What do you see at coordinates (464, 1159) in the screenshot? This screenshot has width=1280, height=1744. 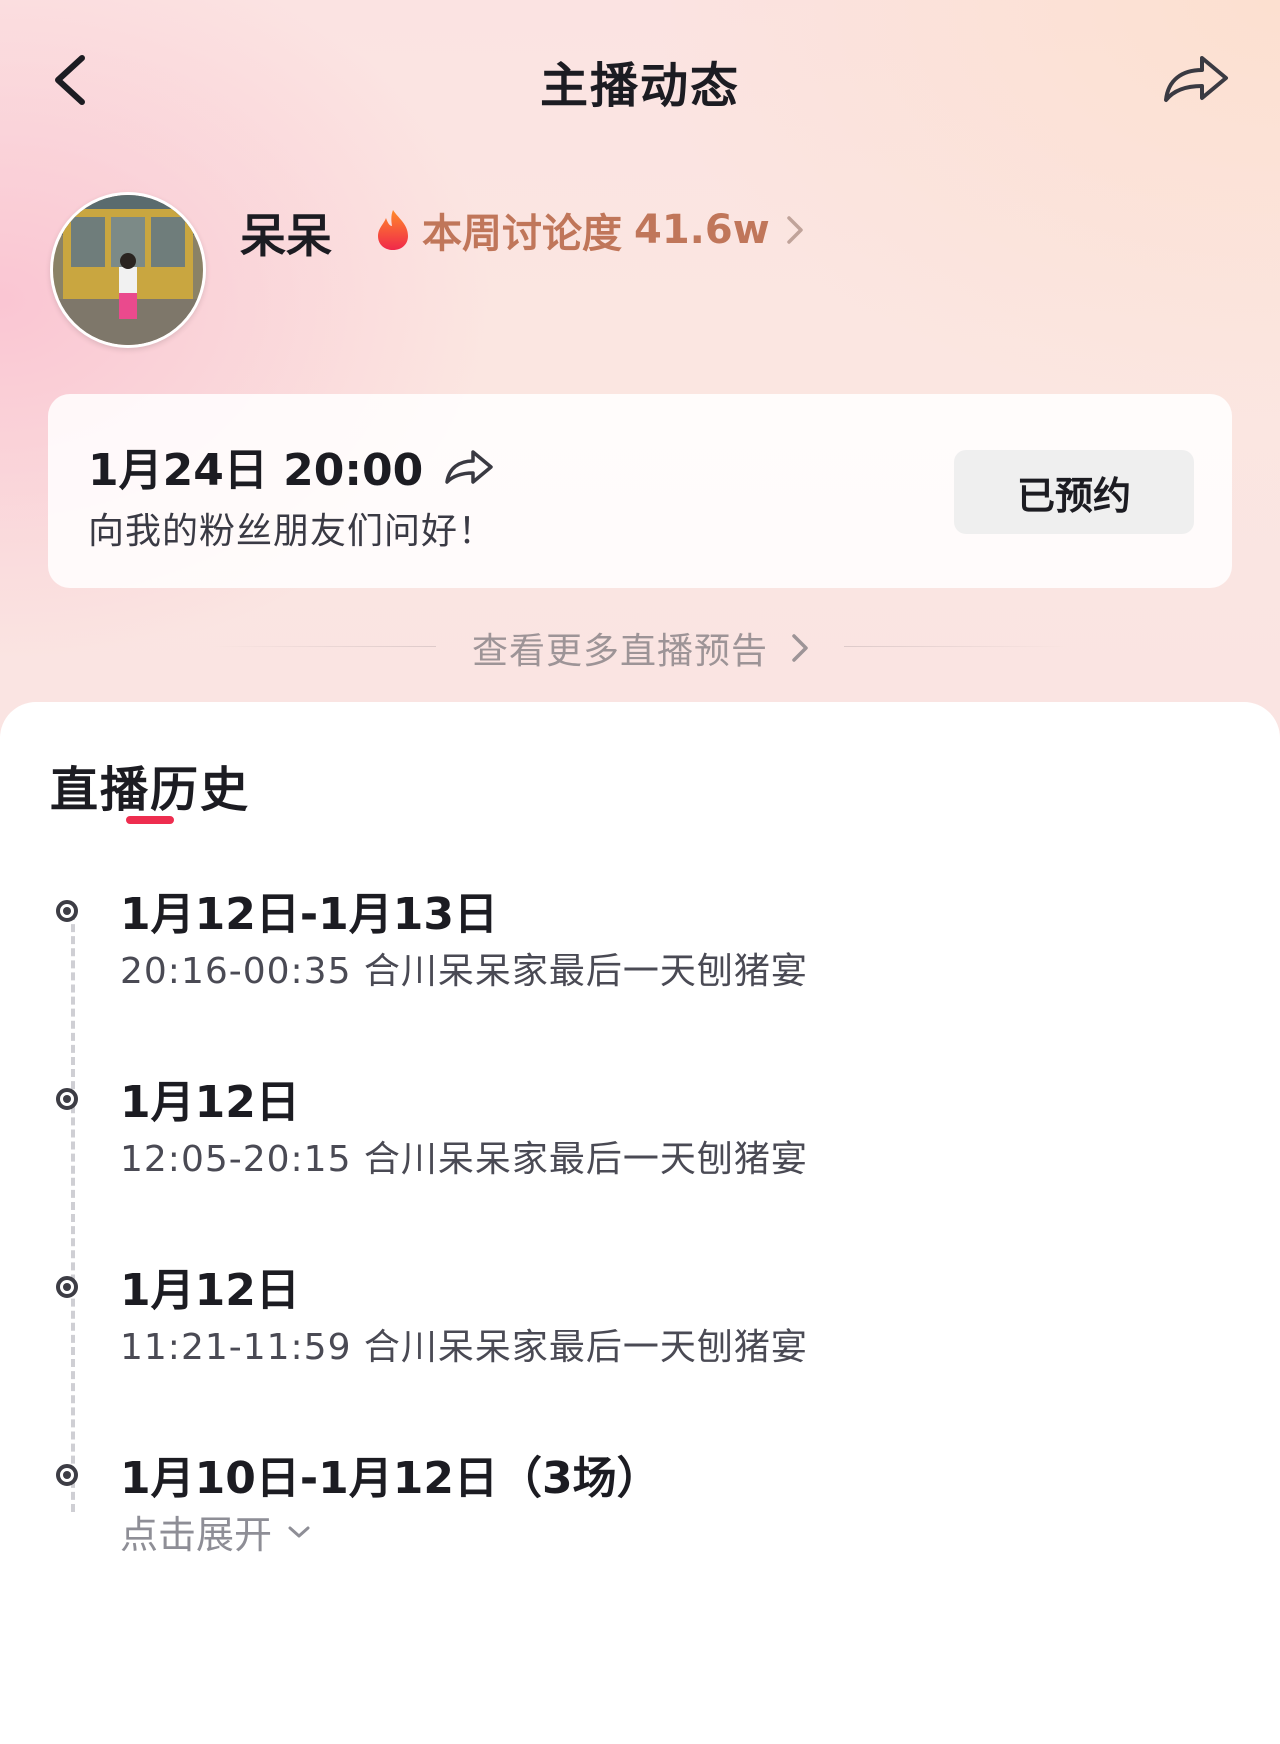 I see `entry-description: 12:05-20:15 合川呆呆家最后一天刨猪宴` at bounding box center [464, 1159].